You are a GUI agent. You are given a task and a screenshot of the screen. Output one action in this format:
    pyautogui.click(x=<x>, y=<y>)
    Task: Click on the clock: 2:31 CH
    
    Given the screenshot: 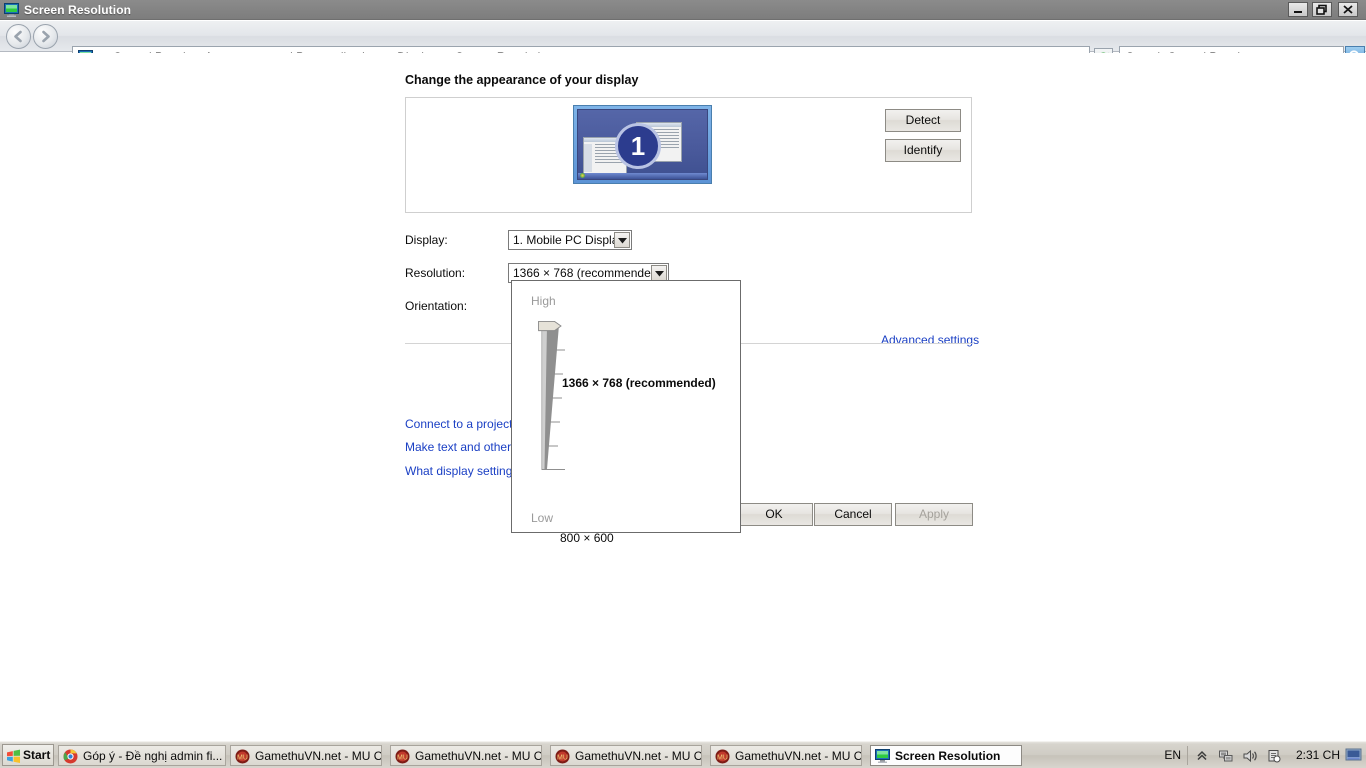 What is the action you would take?
    pyautogui.click(x=1318, y=755)
    